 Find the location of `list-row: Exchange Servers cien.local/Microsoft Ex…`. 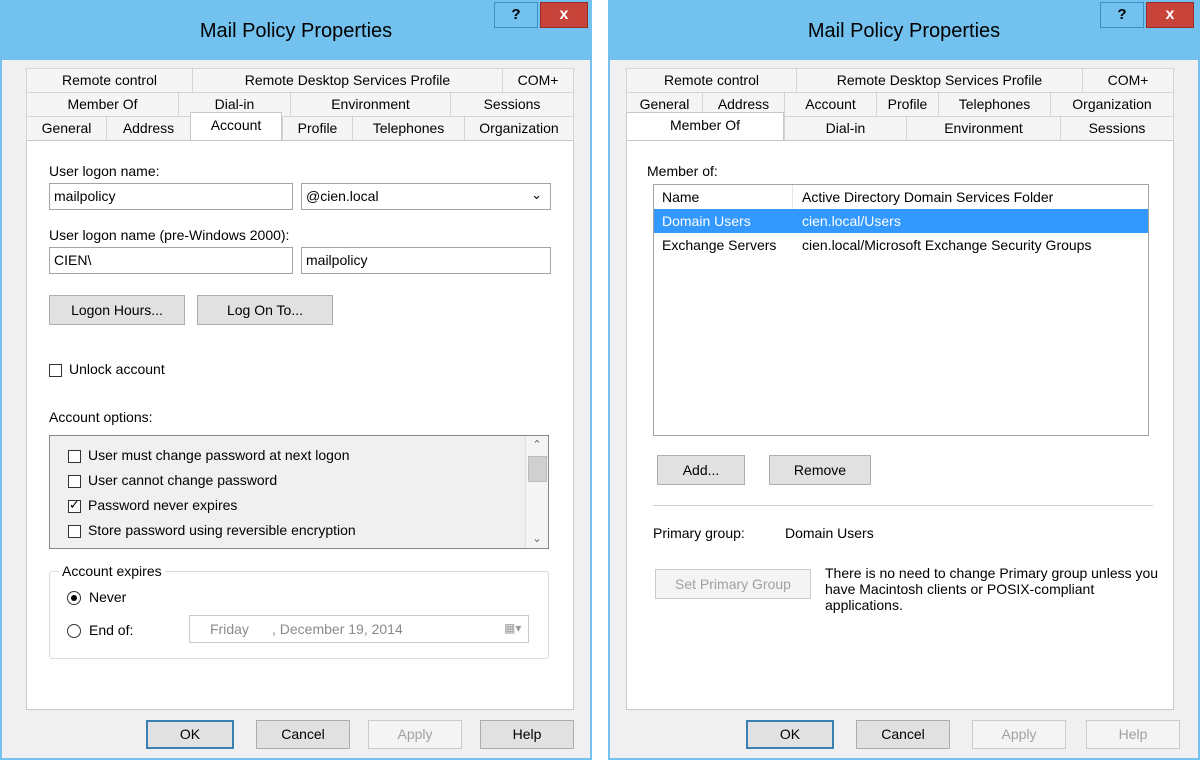

list-row: Exchange Servers cien.local/Microsoft Ex… is located at coordinates (901, 245).